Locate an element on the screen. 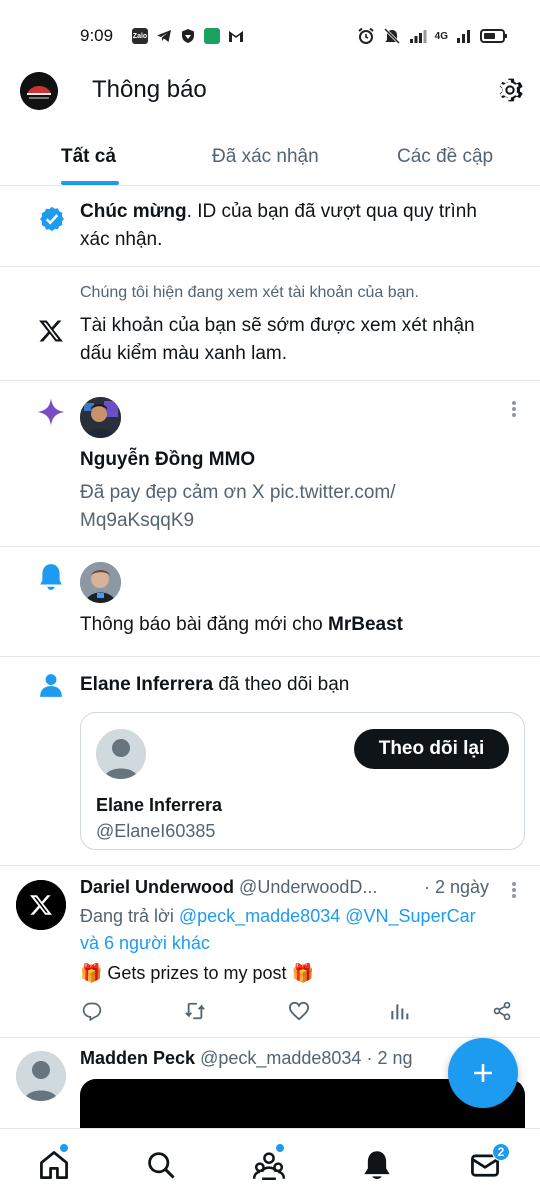 This screenshot has height=1200, width=540. new-post-account: MrBeast is located at coordinates (365, 624).